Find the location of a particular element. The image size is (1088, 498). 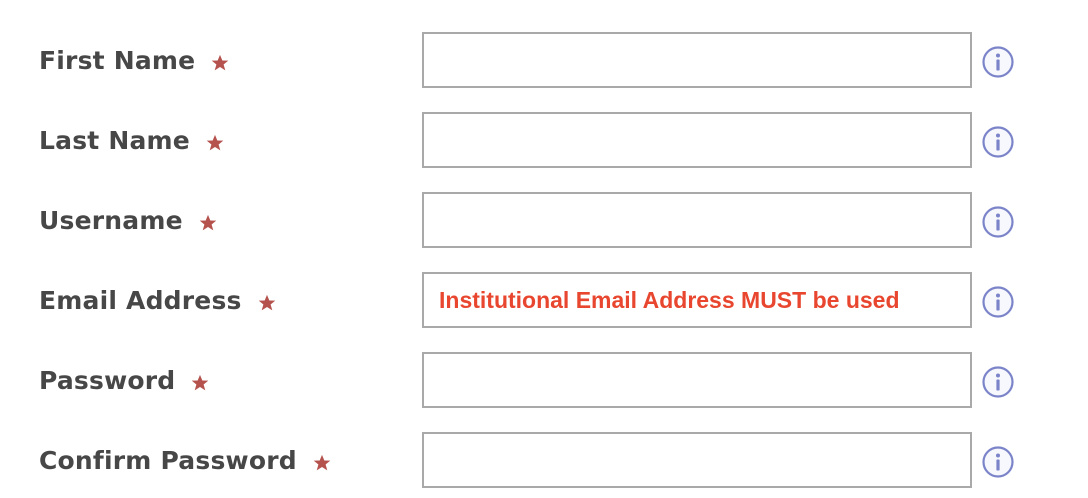

first-name-info-icon is located at coordinates (998, 62).